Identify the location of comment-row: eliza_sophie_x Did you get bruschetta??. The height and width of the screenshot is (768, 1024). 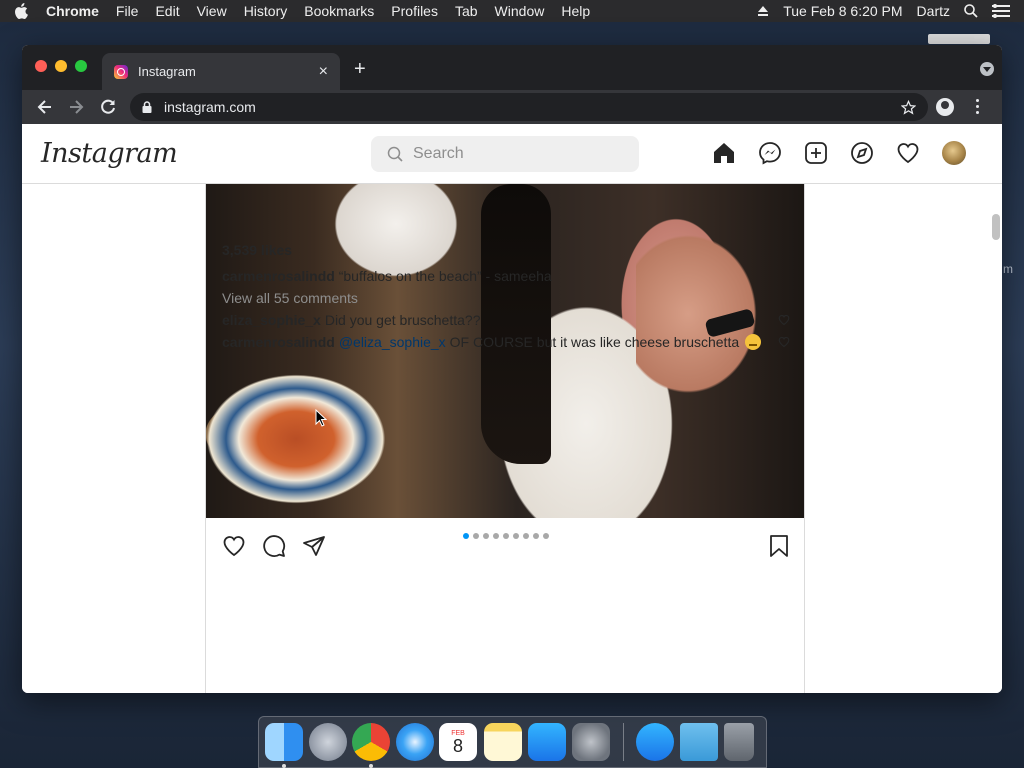
(506, 320).